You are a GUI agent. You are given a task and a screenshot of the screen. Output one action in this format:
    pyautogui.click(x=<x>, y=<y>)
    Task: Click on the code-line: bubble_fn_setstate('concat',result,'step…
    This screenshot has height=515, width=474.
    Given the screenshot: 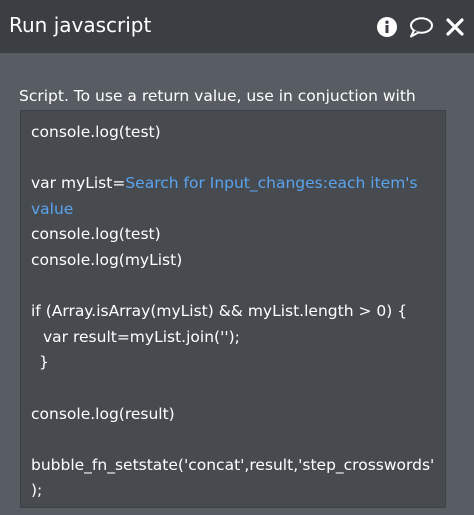 What is the action you would take?
    pyautogui.click(x=233, y=464)
    